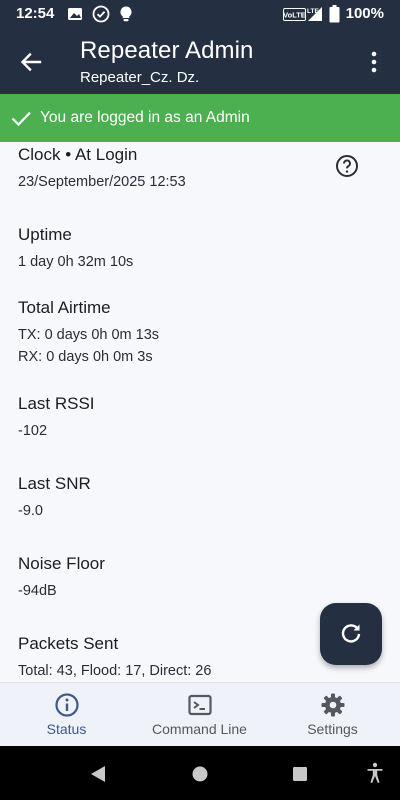  Describe the element at coordinates (126, 14) in the screenshot. I see `lightbulb-icon` at that location.